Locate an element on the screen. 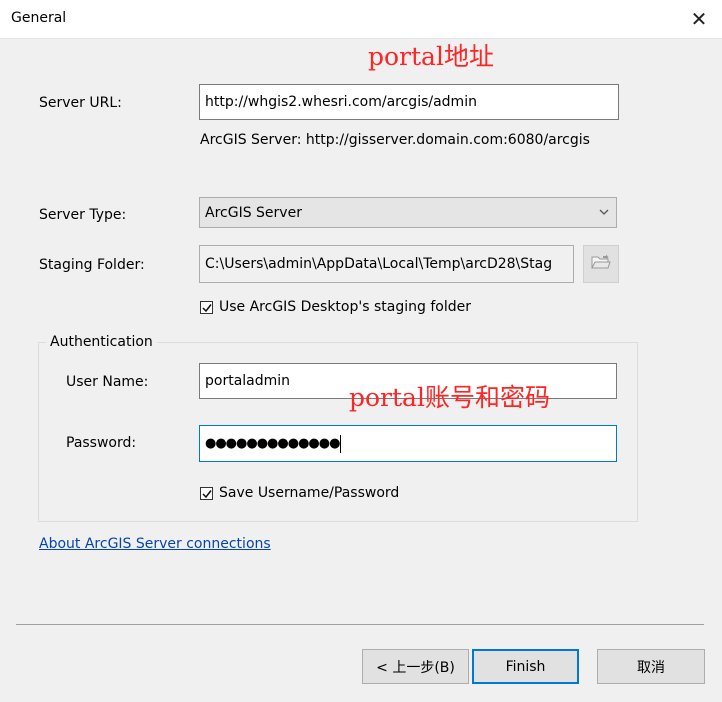 The image size is (722, 702). back-button: < 上一步(B) is located at coordinates (415, 666).